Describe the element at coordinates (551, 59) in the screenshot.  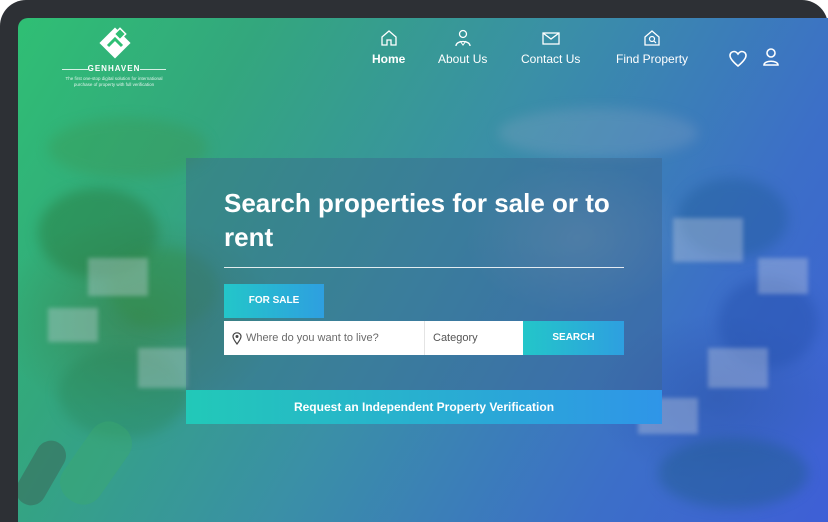
I see `nav-label: Contact Us` at that location.